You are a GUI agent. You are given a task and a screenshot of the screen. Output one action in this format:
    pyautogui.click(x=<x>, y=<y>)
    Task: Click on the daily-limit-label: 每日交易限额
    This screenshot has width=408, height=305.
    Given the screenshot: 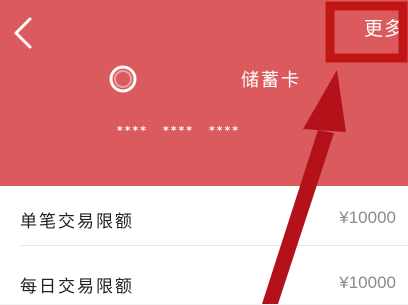 What is the action you would take?
    pyautogui.click(x=77, y=287)
    